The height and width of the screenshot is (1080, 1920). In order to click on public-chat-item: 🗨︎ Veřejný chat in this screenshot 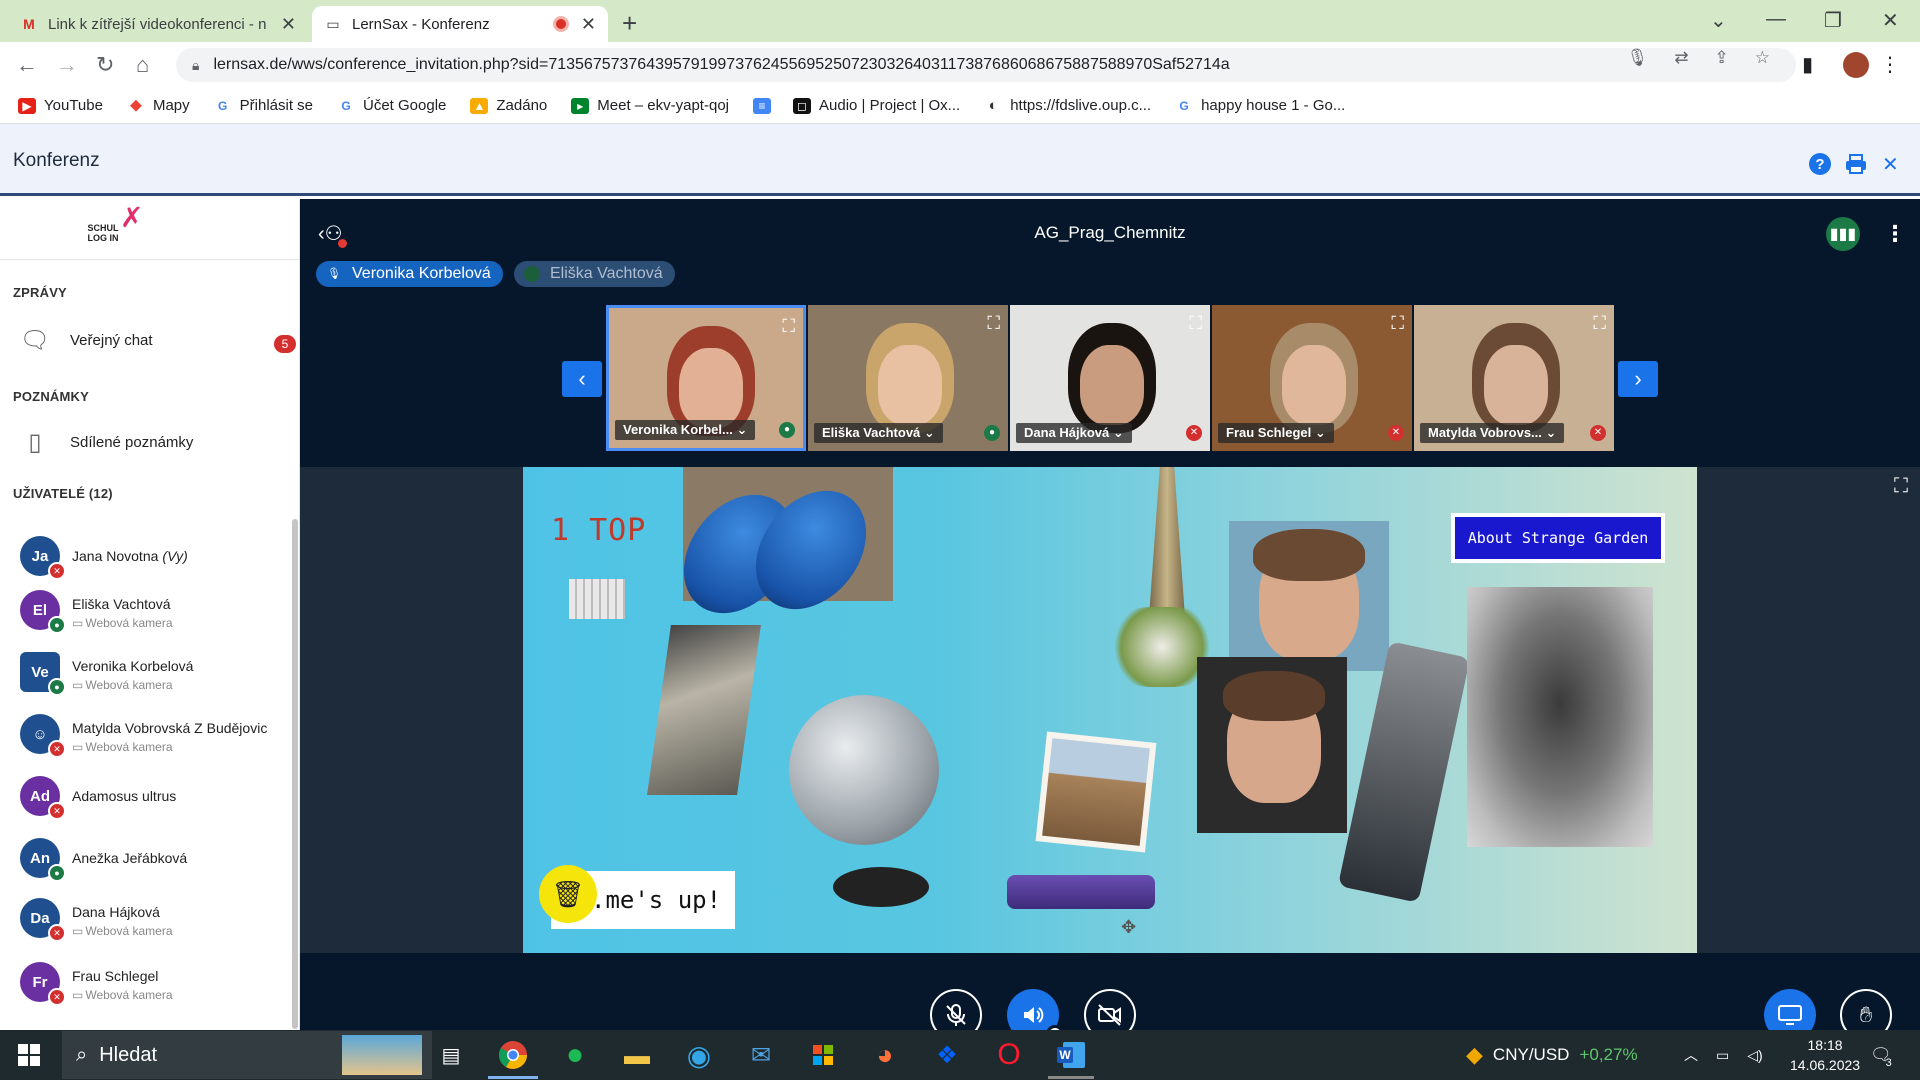, I will do `click(159, 340)`.